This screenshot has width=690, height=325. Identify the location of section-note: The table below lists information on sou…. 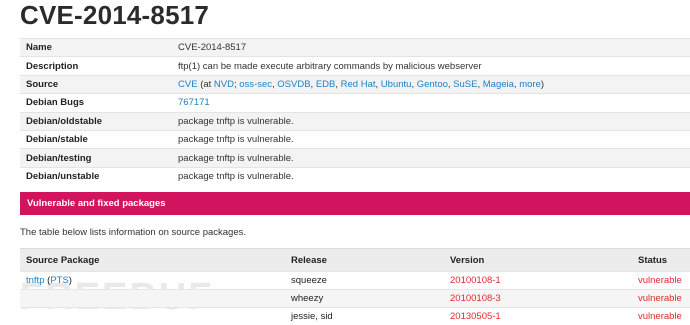
(133, 232).